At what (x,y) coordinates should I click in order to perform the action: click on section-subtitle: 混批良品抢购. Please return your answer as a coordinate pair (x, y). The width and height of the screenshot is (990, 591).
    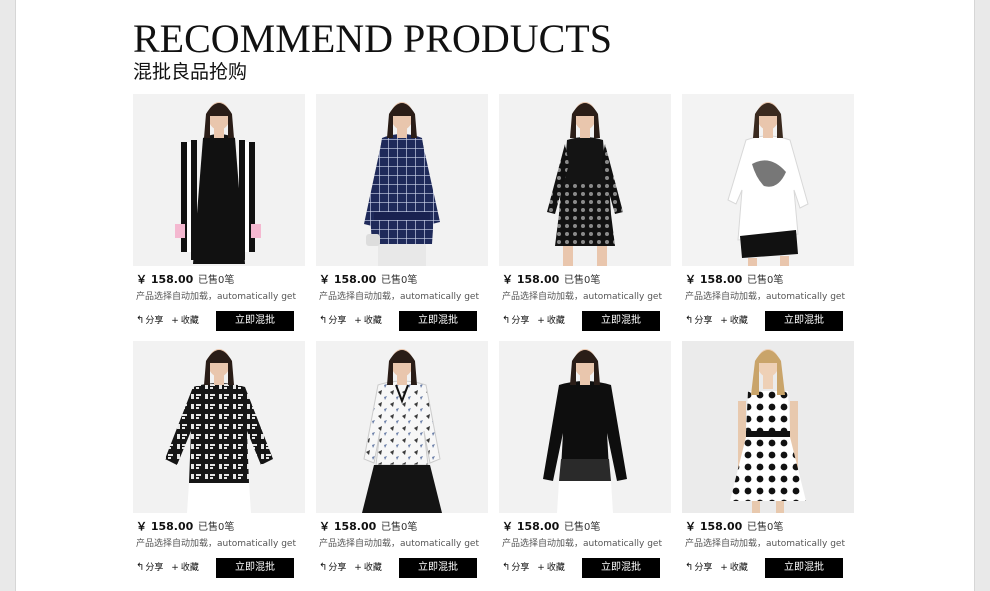
    Looking at the image, I should click on (190, 72).